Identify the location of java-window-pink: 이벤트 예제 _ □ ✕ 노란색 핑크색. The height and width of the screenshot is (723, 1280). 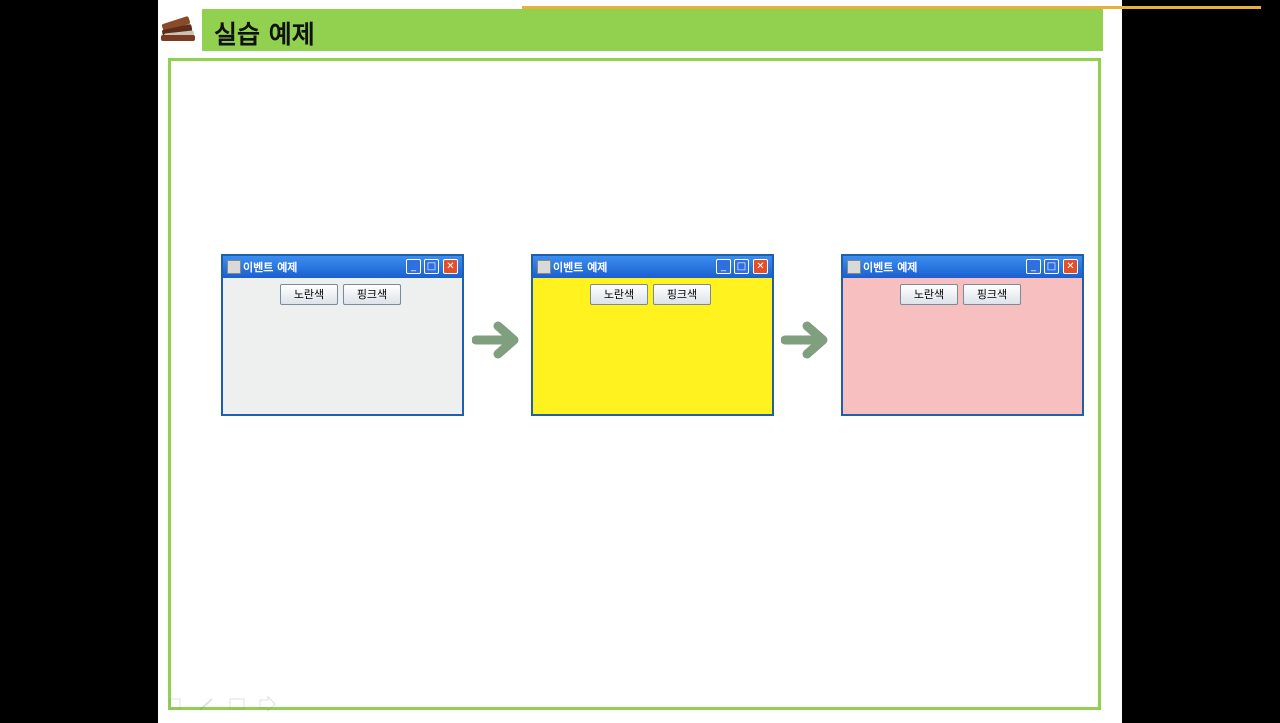
(962, 335).